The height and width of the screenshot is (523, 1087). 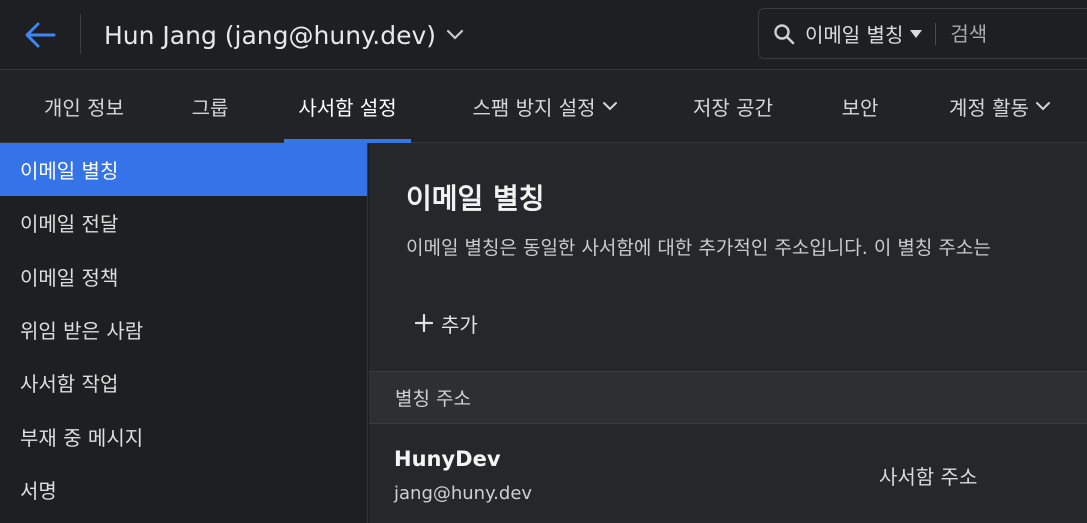 I want to click on tab-account-activity: 계정 활동, so click(x=1000, y=106).